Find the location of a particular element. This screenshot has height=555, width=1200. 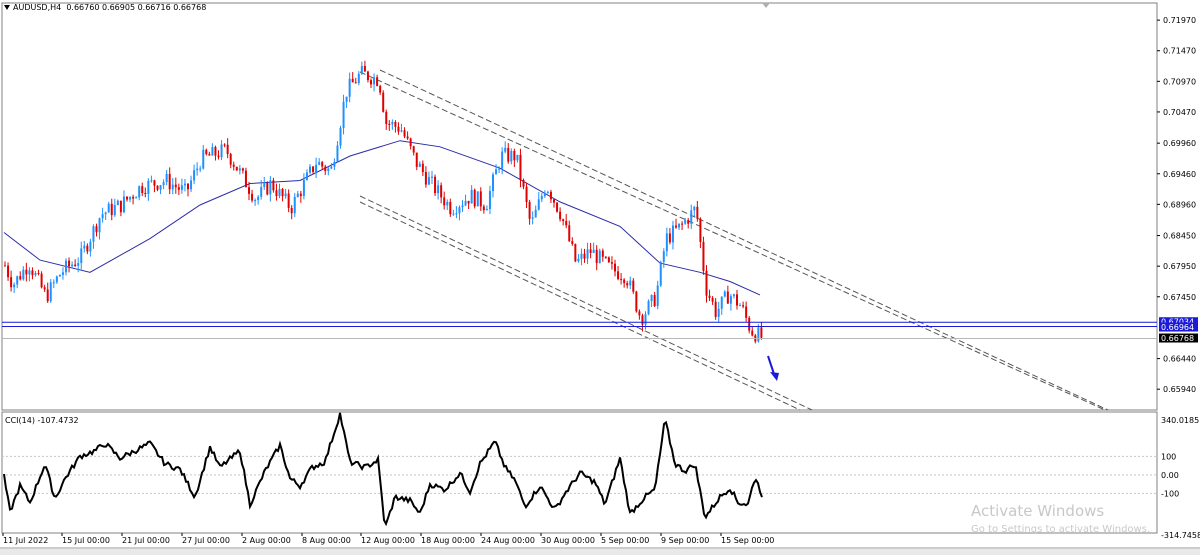

price-tick-label: 0.71470 is located at coordinates (1179, 51).